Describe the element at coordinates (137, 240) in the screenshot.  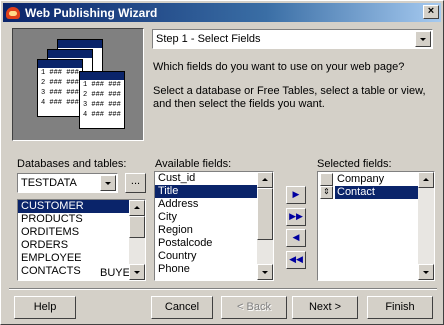
I see `tables-scrollbar` at that location.